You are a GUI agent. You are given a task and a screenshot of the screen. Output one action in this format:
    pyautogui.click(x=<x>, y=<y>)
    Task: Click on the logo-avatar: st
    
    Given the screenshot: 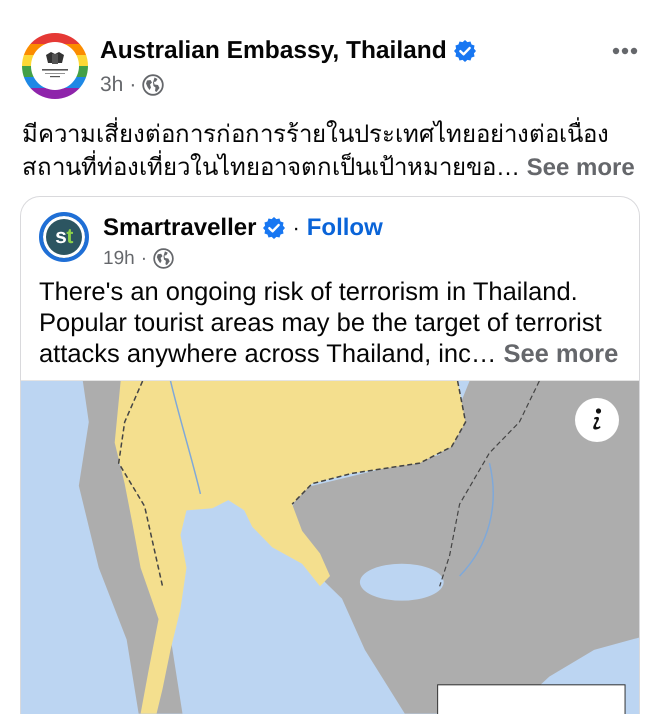 What is the action you would take?
    pyautogui.click(x=64, y=237)
    